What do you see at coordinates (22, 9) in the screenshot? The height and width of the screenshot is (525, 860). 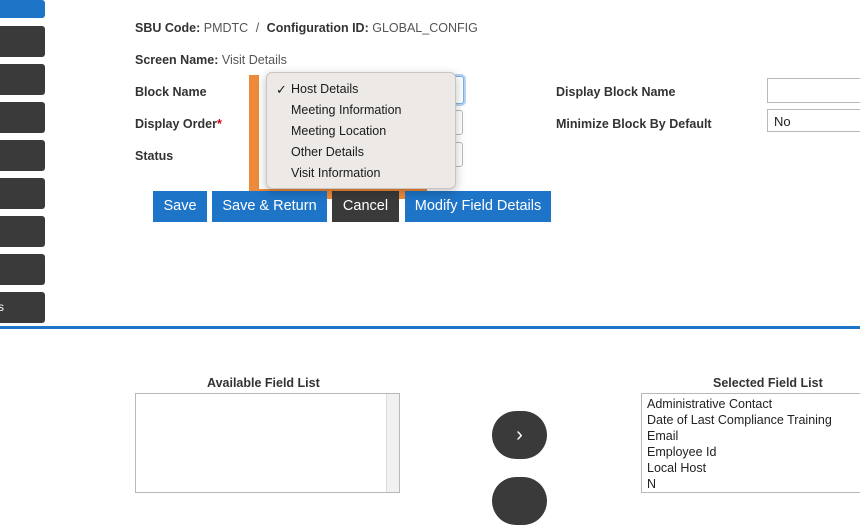 I see `sidebar-item-active` at bounding box center [22, 9].